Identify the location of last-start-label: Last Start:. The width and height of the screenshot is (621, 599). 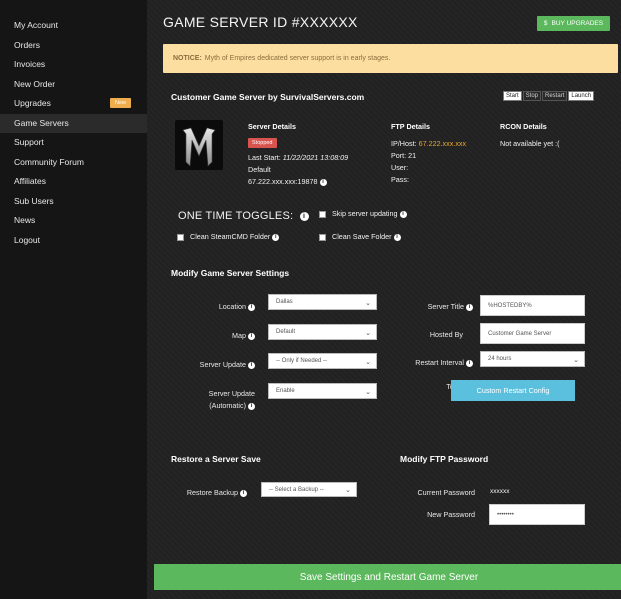
(264, 157).